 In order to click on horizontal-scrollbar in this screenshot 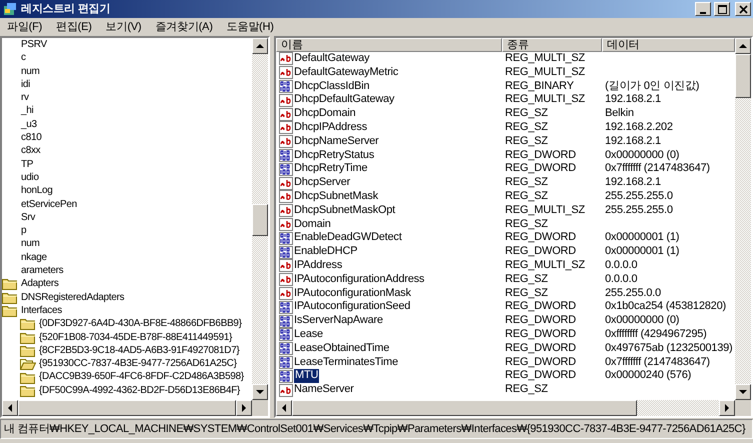, I will do `click(505, 408)`.